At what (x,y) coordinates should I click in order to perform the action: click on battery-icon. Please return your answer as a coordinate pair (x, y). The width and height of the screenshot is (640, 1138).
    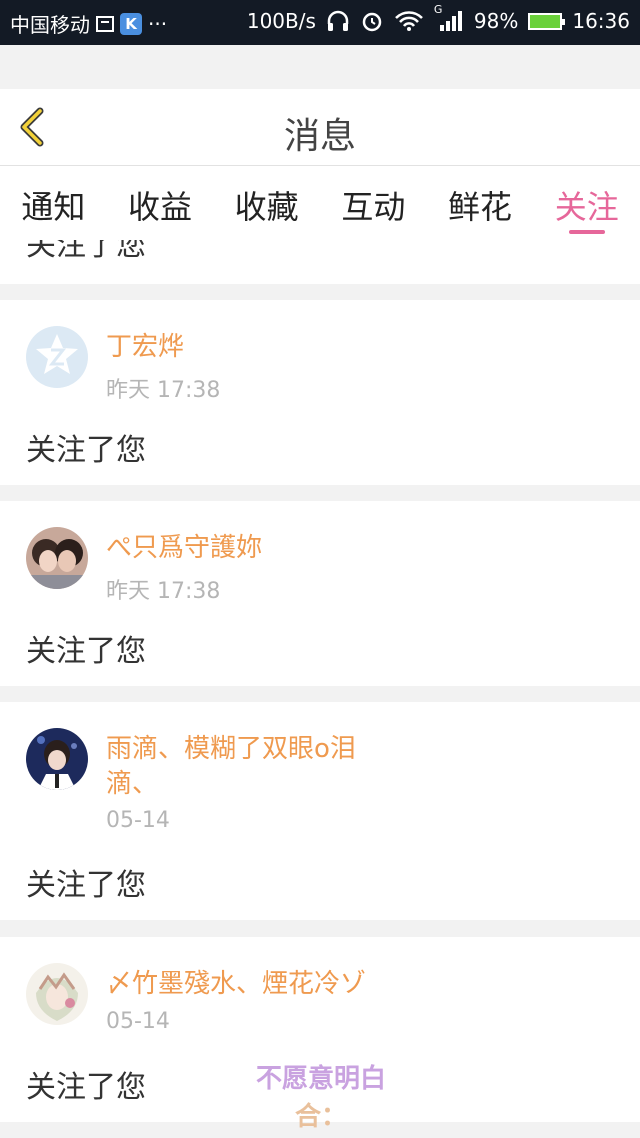
    Looking at the image, I should click on (547, 21).